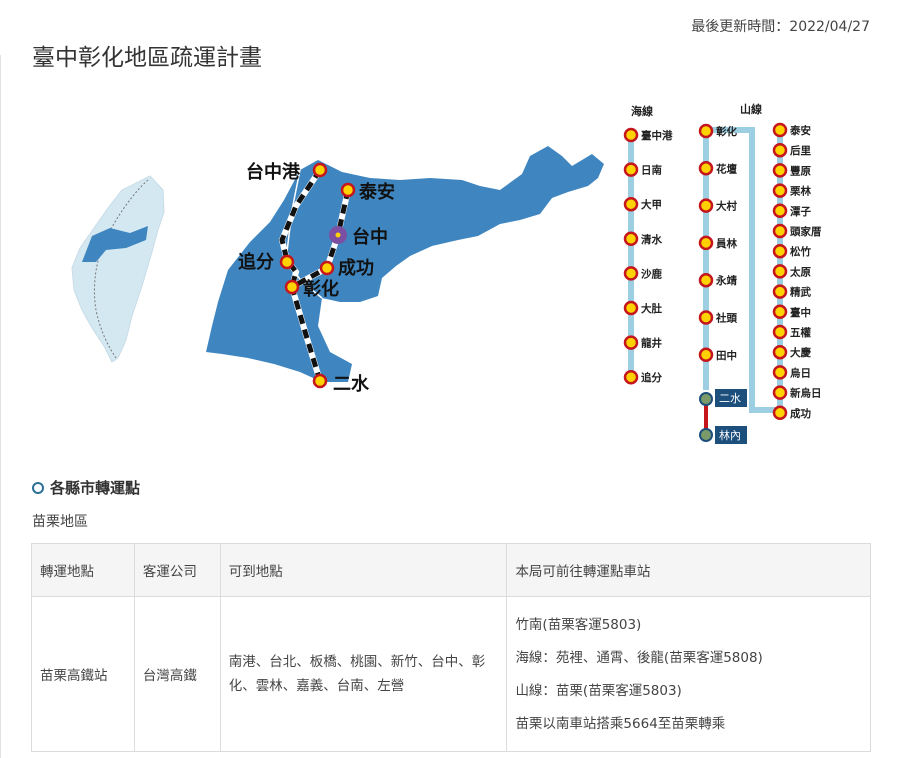  I want to click on line-station-label: 豐原, so click(800, 170).